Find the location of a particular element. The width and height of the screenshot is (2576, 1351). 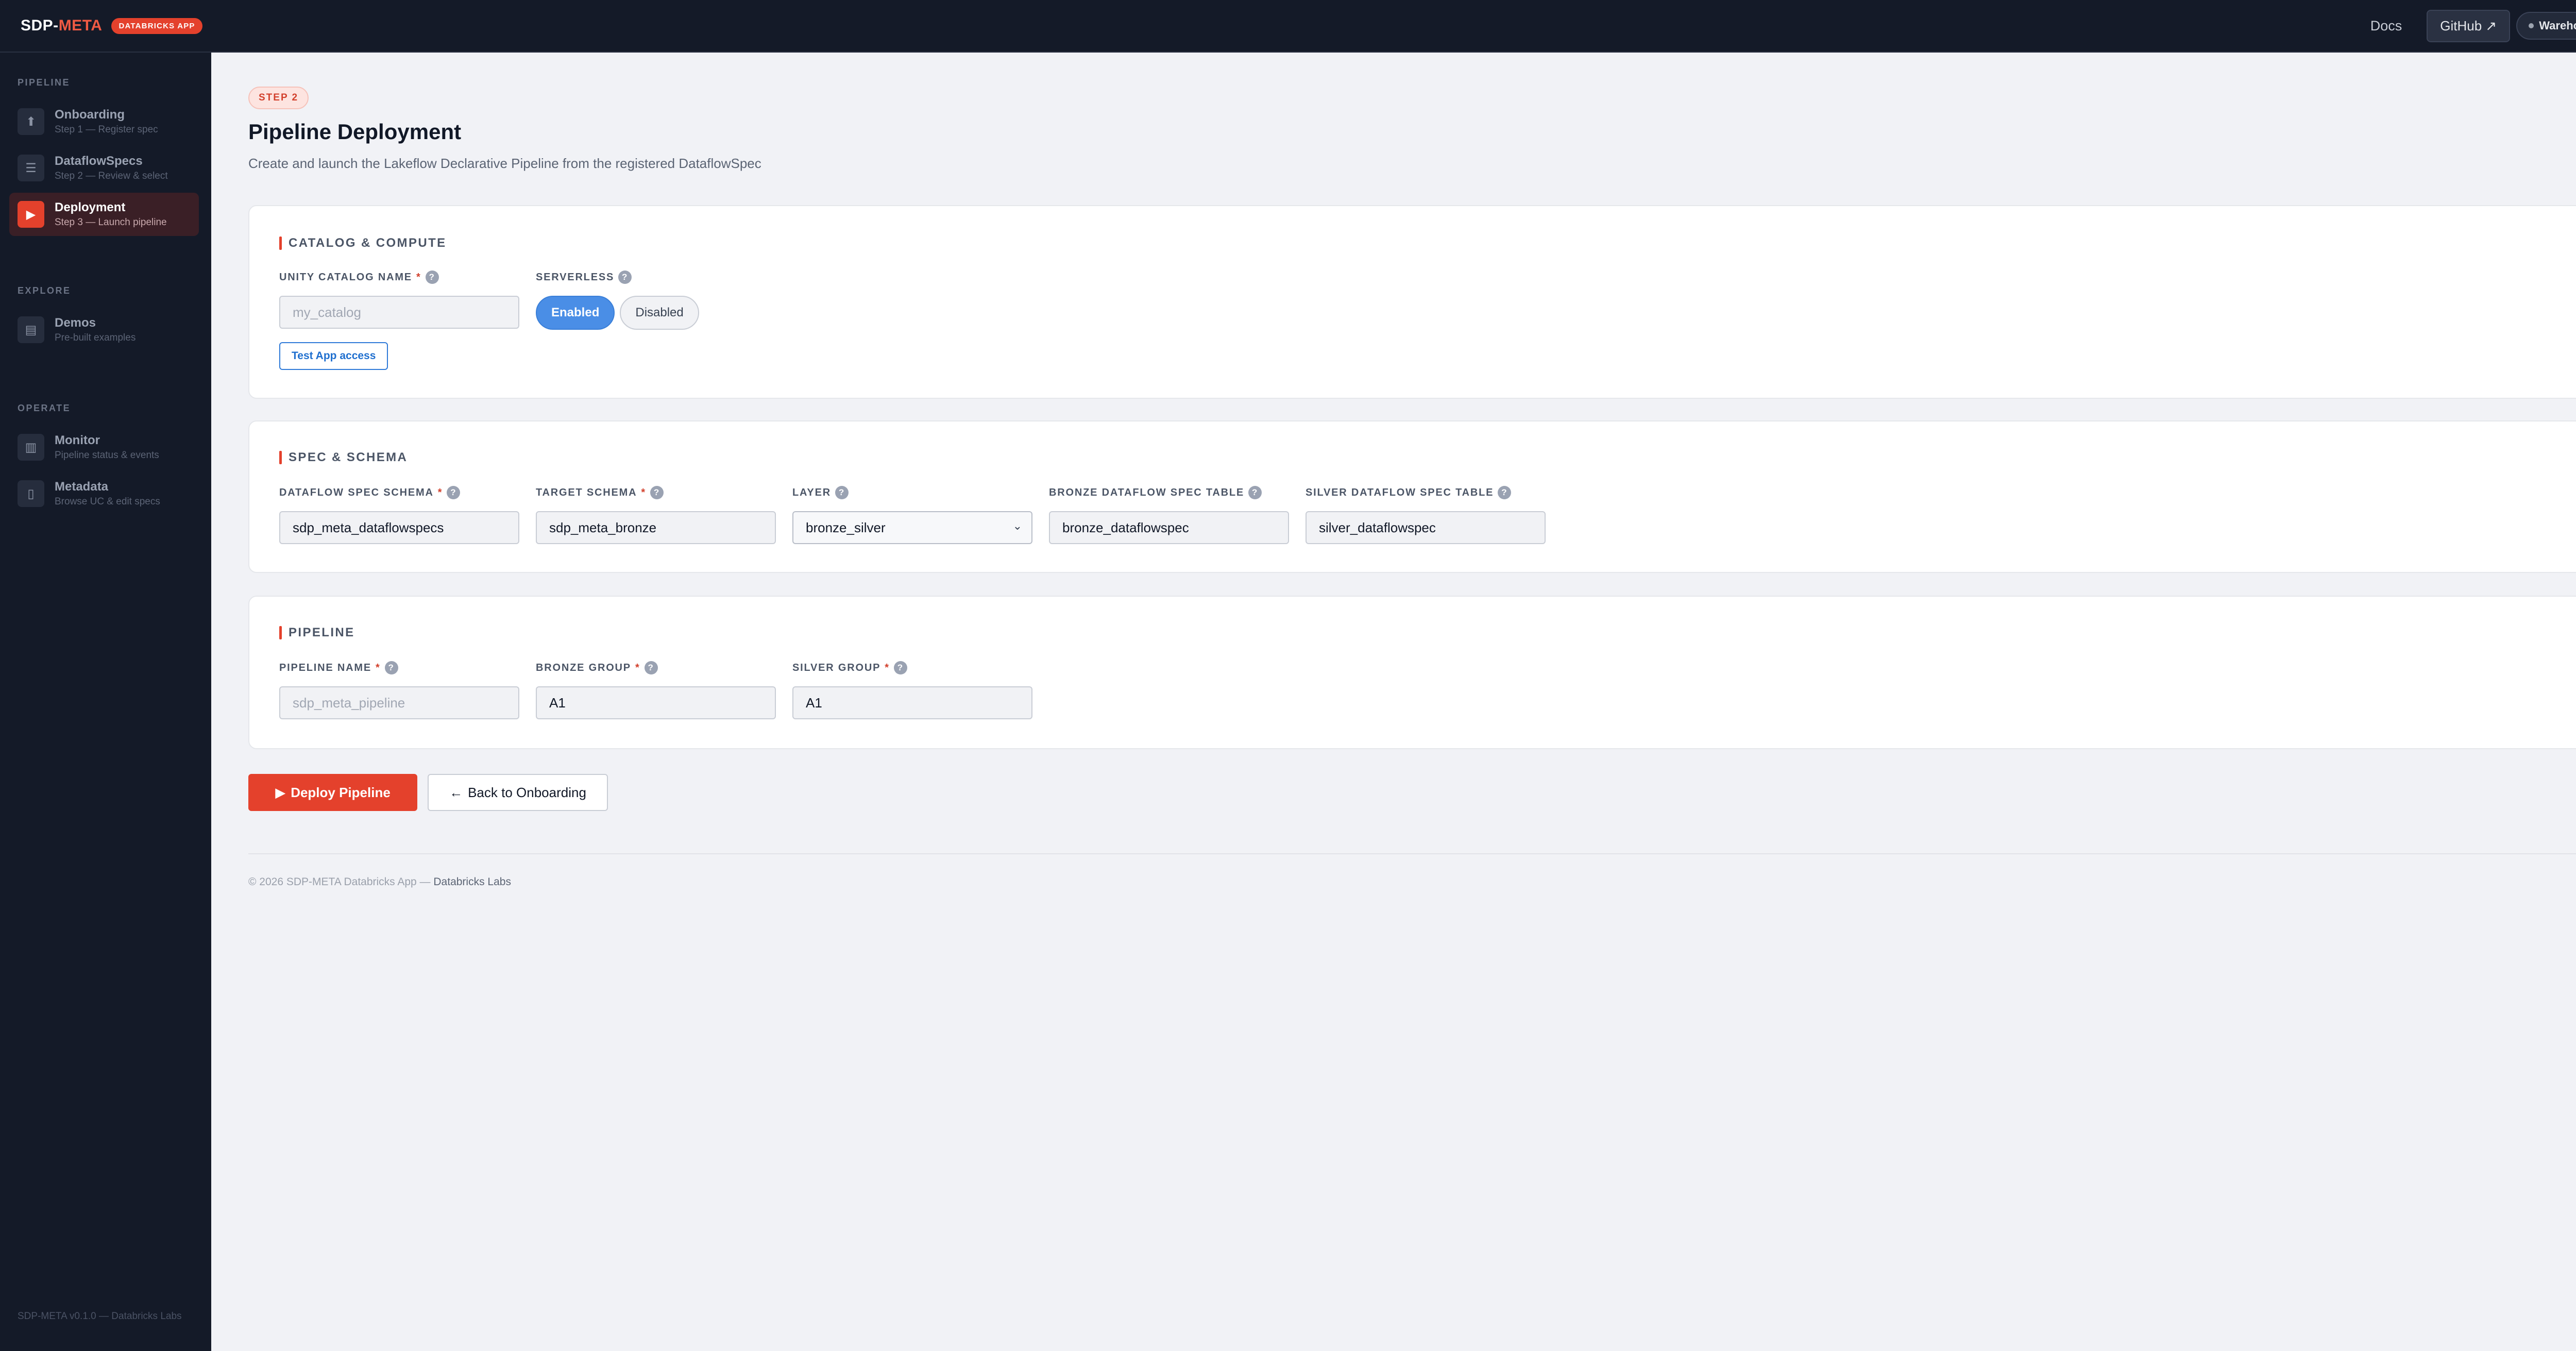

pipeline-name-input is located at coordinates (399, 702).